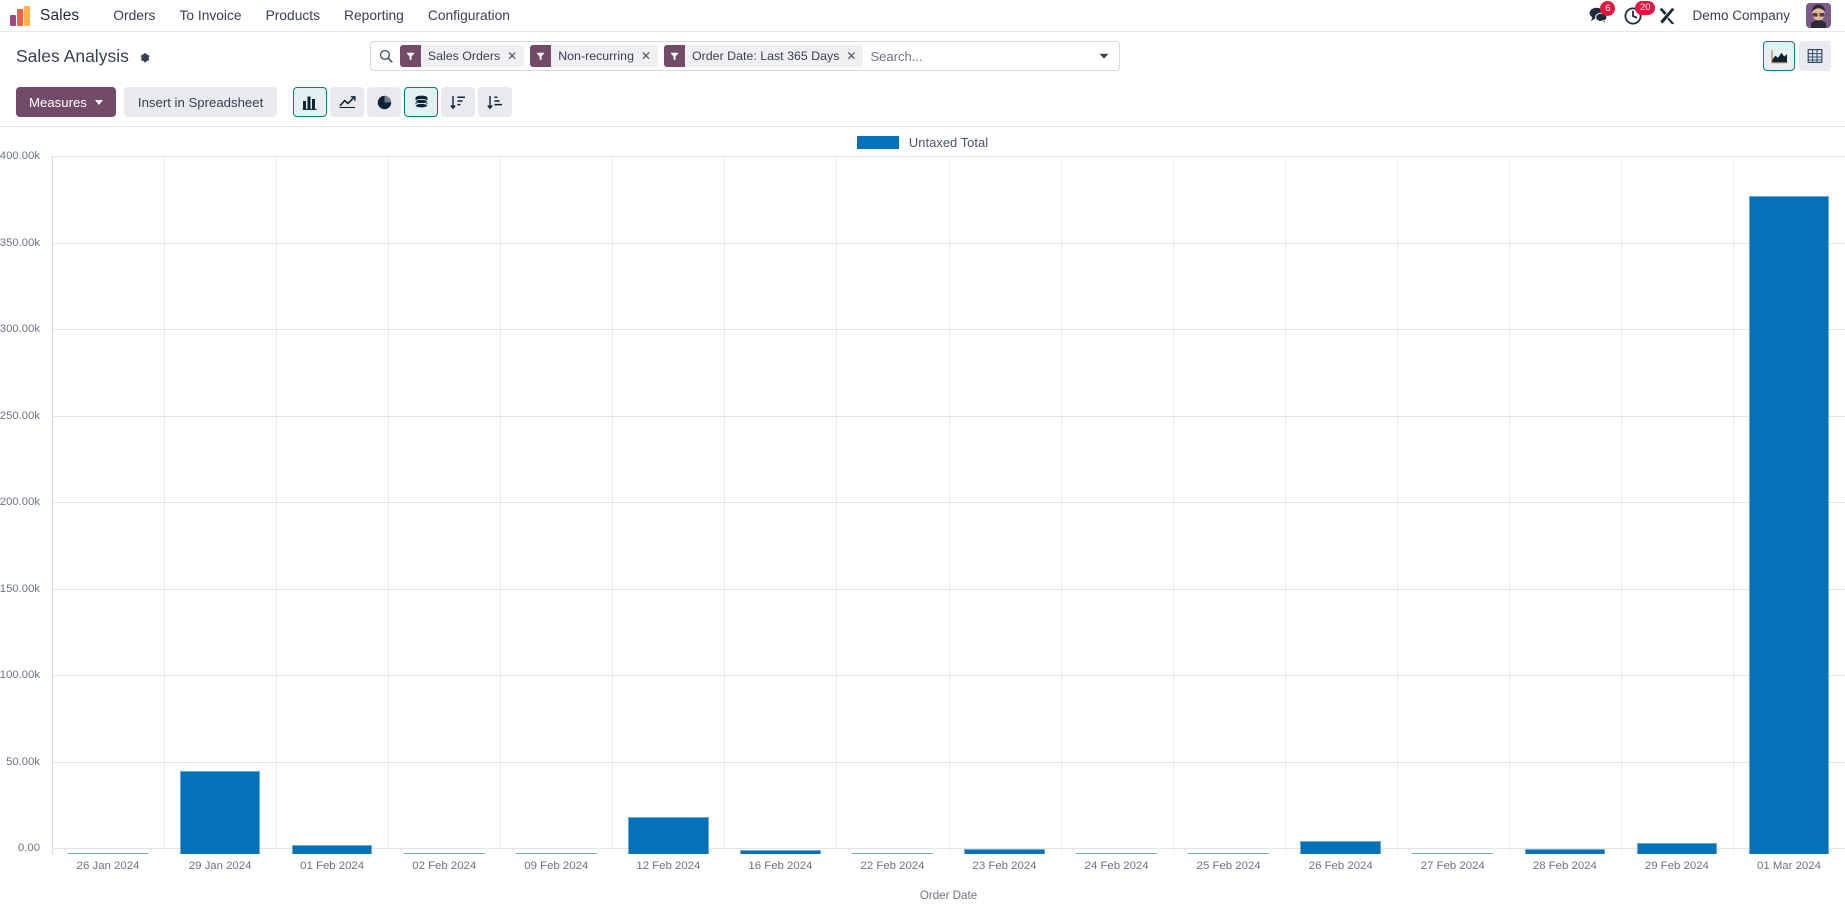  What do you see at coordinates (1789, 524) in the screenshot?
I see `bar-01-mar-2024` at bounding box center [1789, 524].